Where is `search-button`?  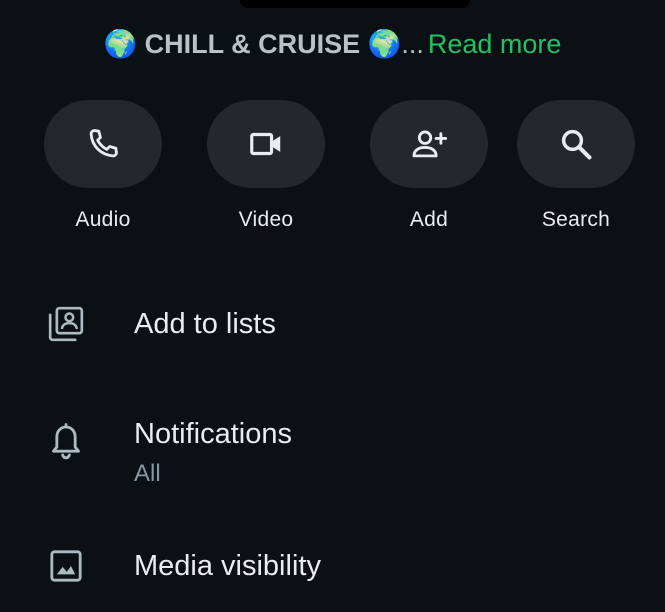 search-button is located at coordinates (576, 144).